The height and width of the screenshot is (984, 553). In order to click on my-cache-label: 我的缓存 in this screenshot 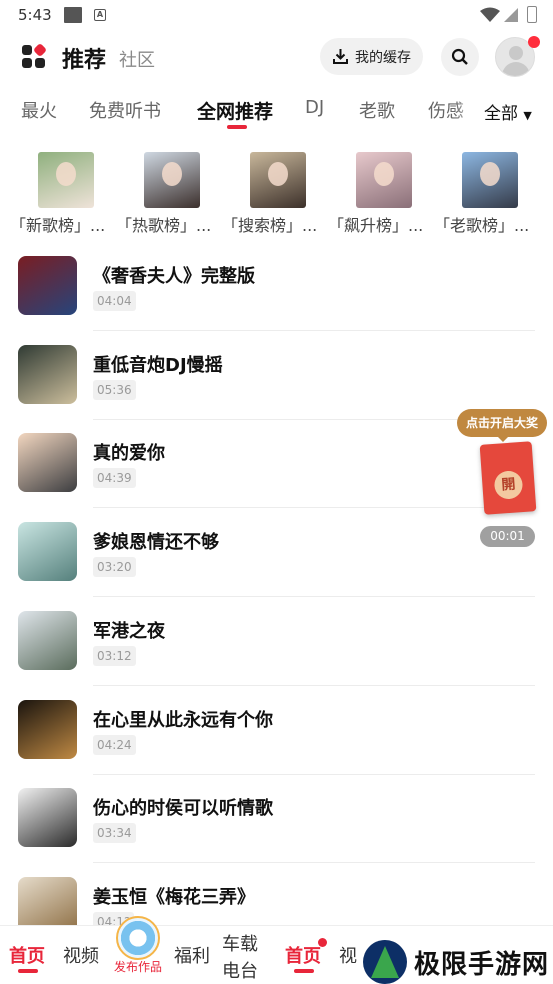, I will do `click(383, 57)`.